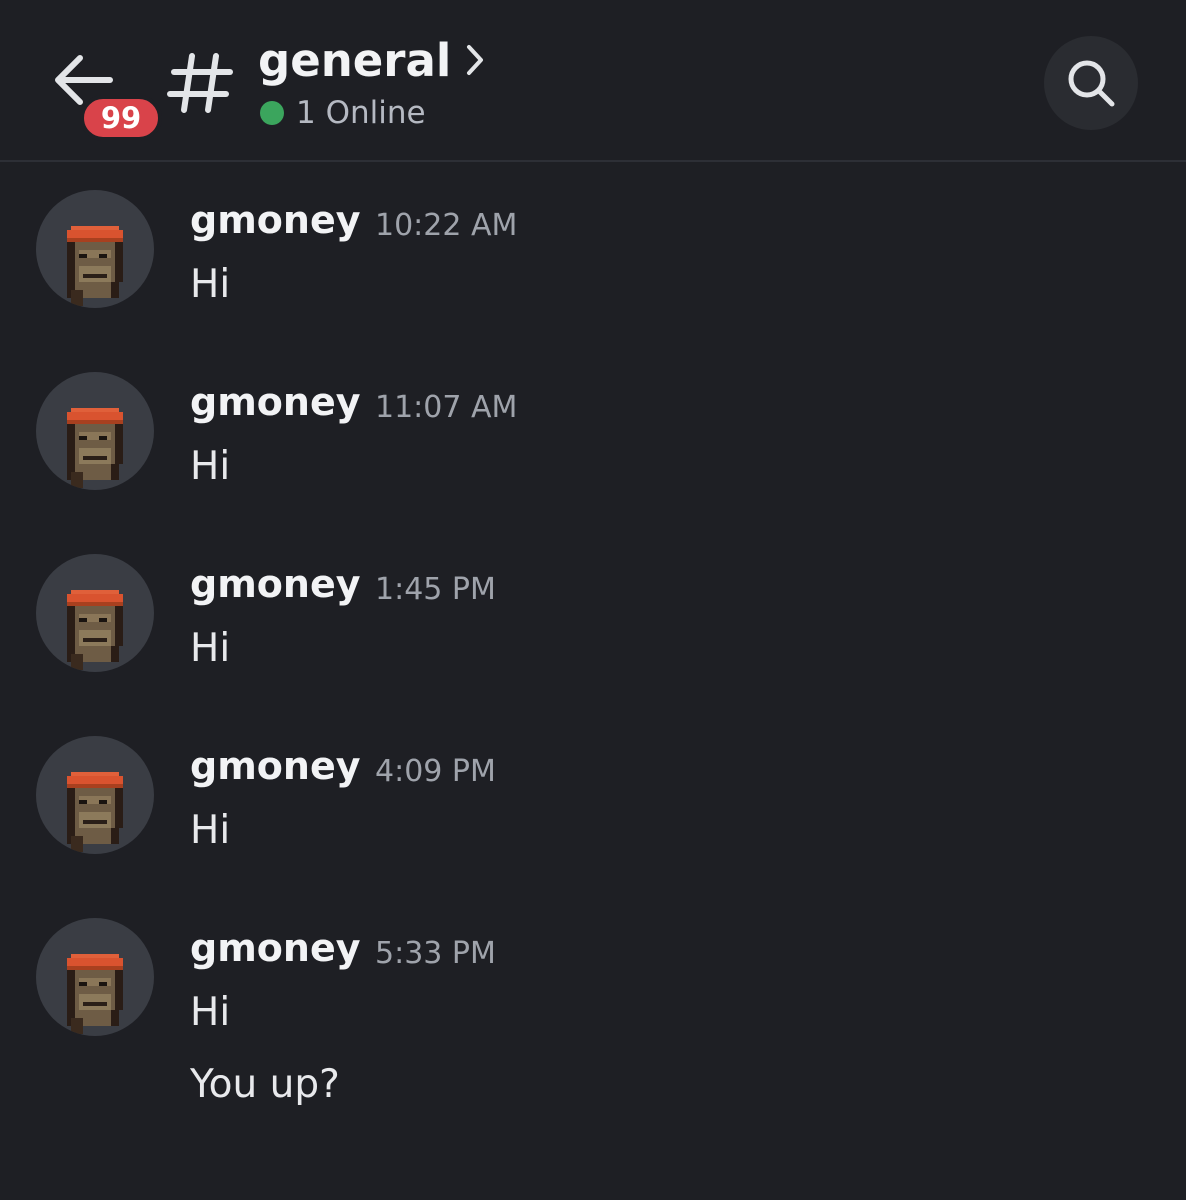 Image resolution: width=1186 pixels, height=1200 pixels. I want to click on hash-icon, so click(200, 83).